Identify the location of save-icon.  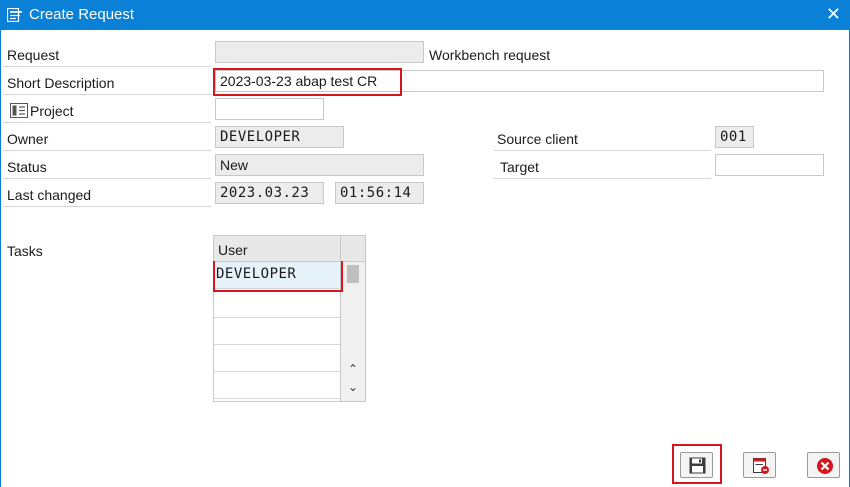
(697, 465).